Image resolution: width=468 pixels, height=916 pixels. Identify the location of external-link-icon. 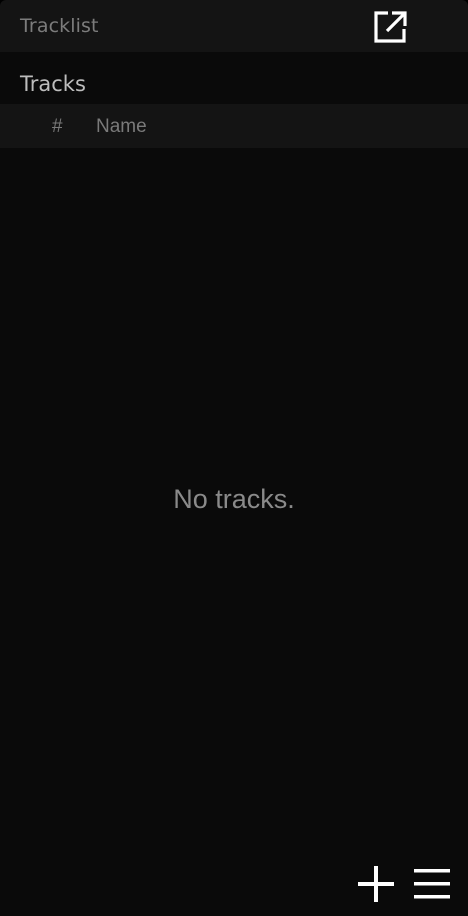
(390, 27).